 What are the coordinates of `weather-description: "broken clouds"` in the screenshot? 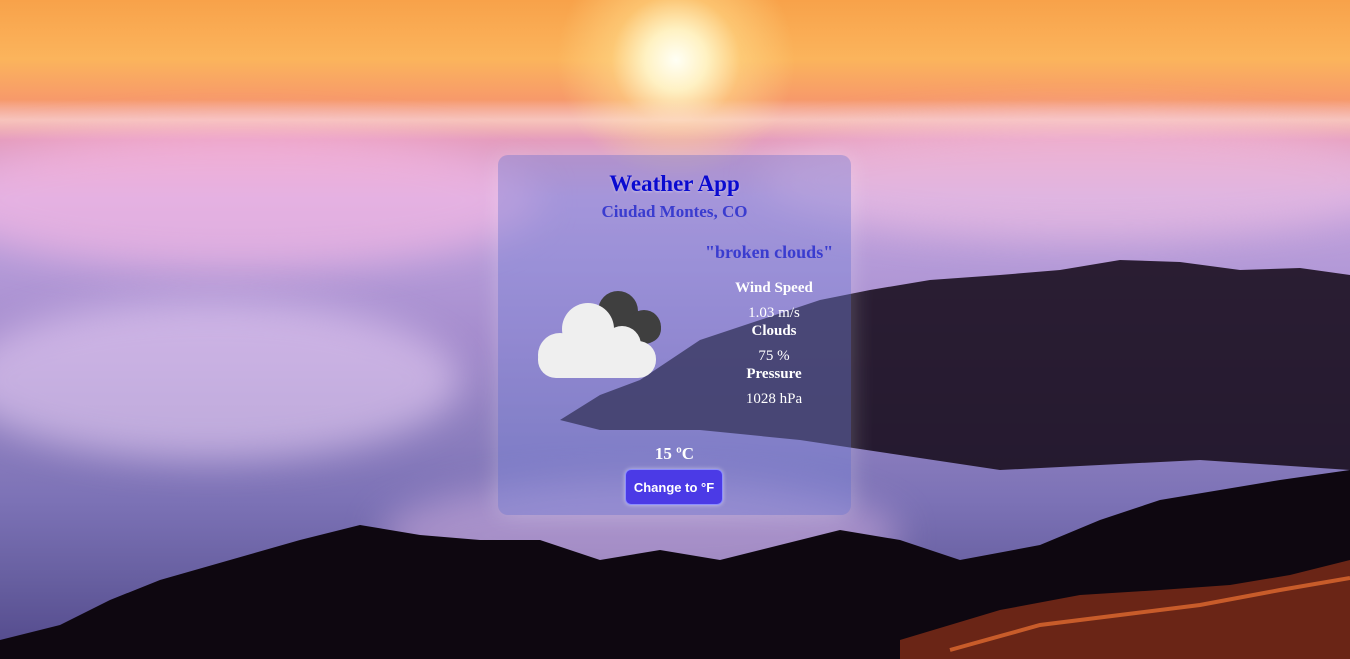 It's located at (769, 252).